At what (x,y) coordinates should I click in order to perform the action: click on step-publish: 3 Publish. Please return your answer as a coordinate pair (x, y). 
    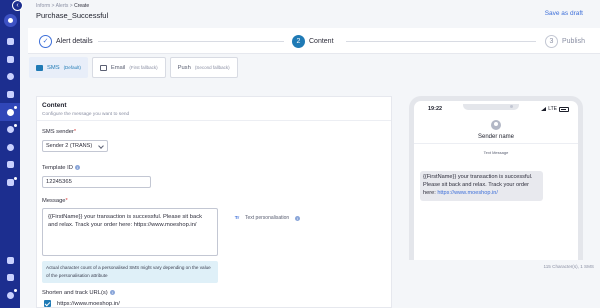
    Looking at the image, I should click on (565, 41).